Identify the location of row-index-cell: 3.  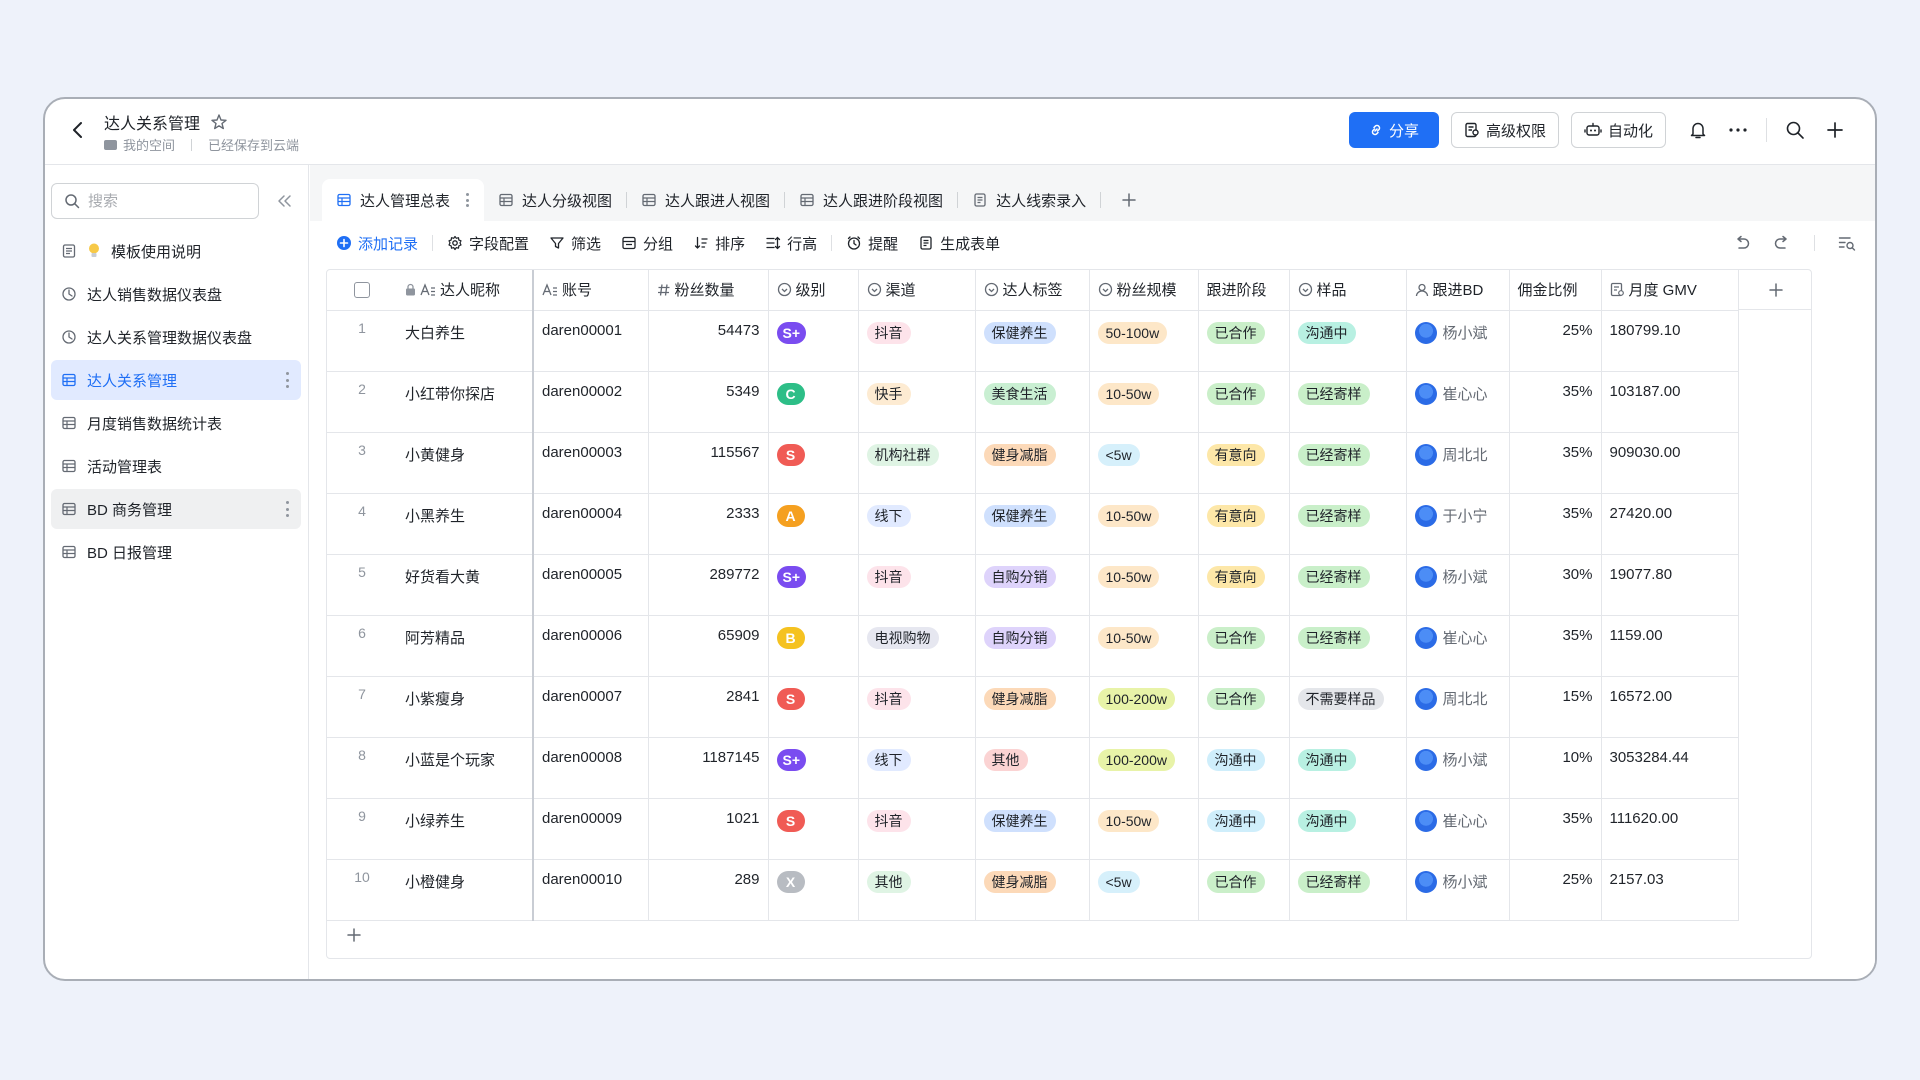
(362, 463).